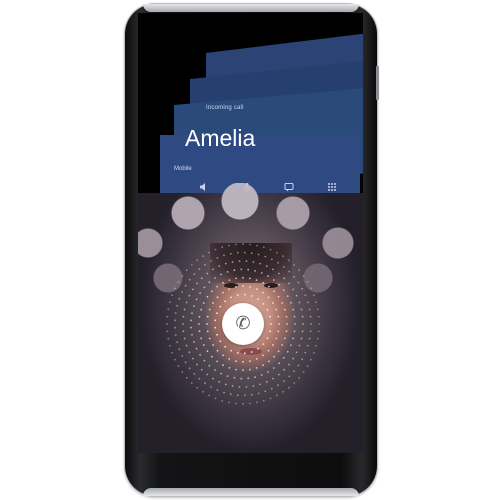  I want to click on caller-detail: Mobile, so click(183, 169).